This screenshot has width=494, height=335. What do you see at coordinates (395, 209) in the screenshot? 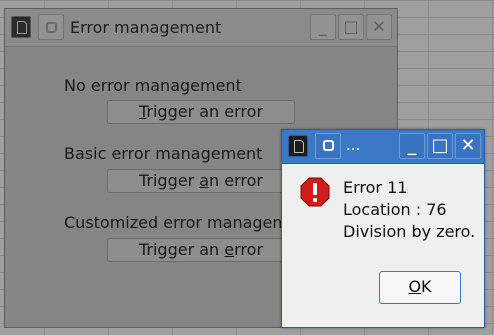
I see `error-location-text: Location : 76` at bounding box center [395, 209].